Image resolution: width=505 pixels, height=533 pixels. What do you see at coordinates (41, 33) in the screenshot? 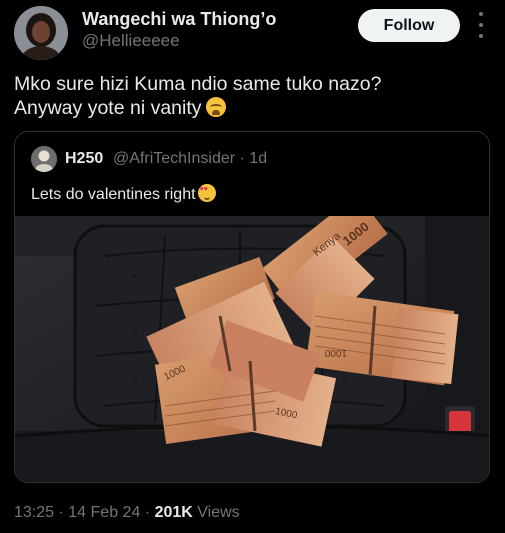
I see `author-avatar` at bounding box center [41, 33].